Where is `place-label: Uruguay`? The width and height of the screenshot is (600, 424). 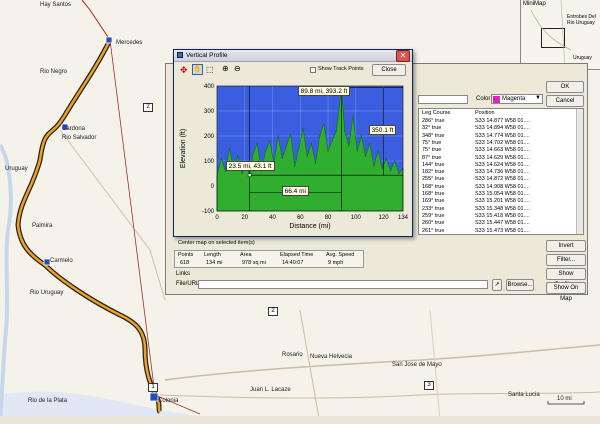
place-label: Uruguay is located at coordinates (16, 169).